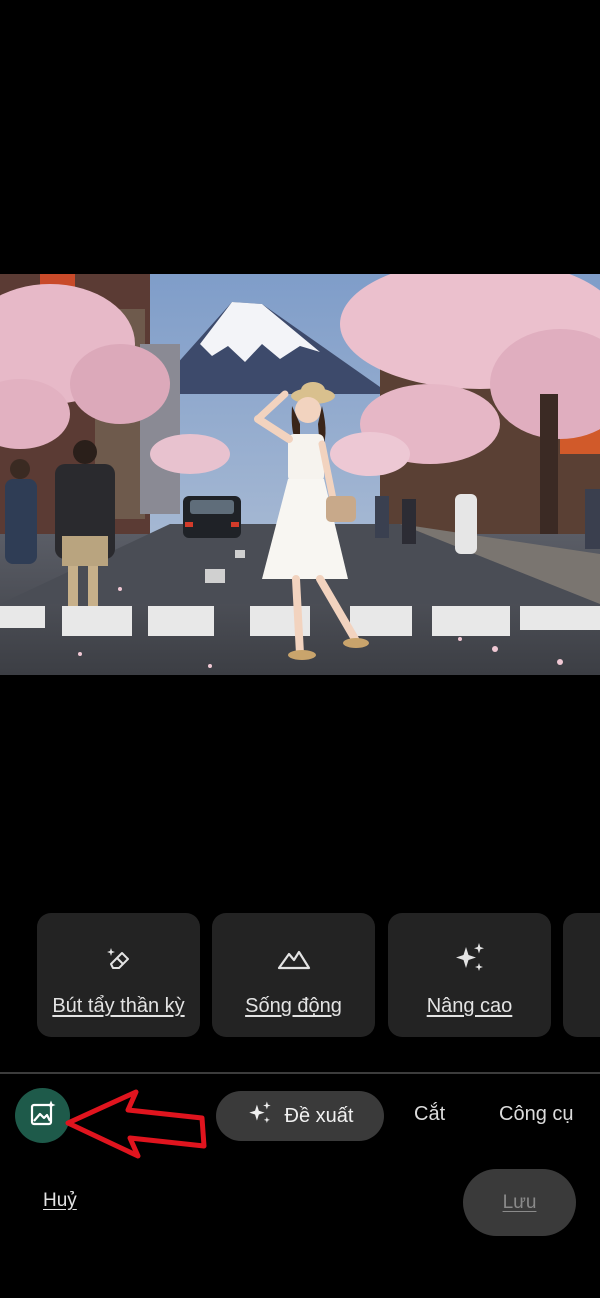 This screenshot has height=1298, width=600. Describe the element at coordinates (319, 1115) in the screenshot. I see `tab-suggestions-label: Đề xuất` at that location.